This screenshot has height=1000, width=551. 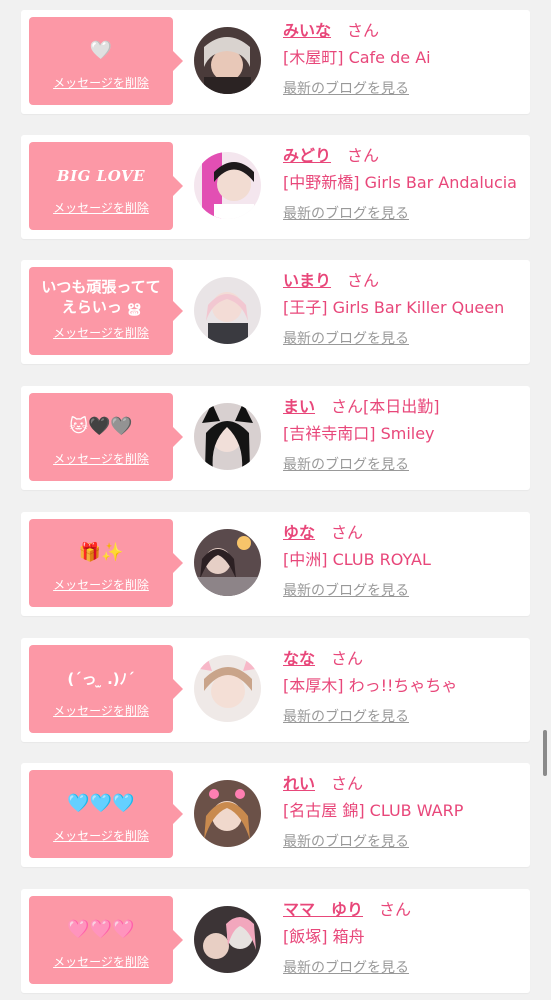 I want to click on cast-name-link: れい, so click(x=299, y=782).